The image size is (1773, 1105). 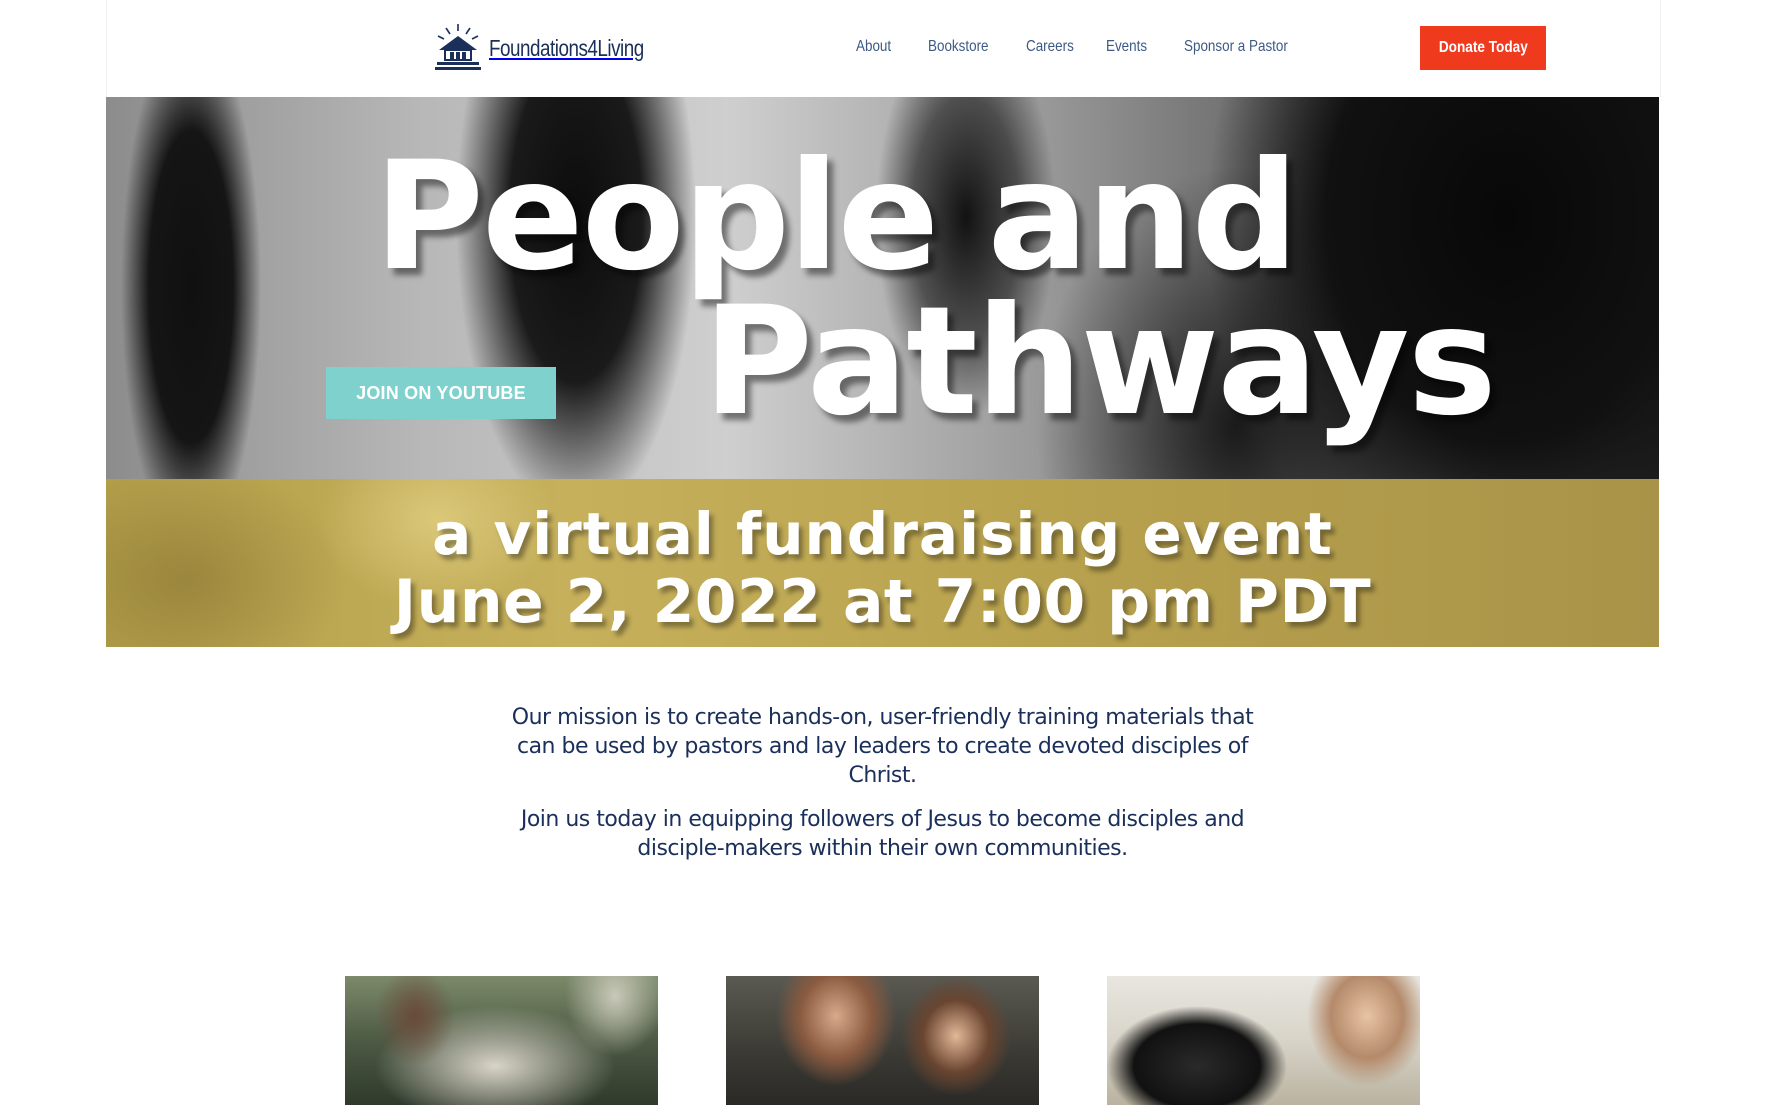 I want to click on card-image-group-study, so click(x=501, y=1040).